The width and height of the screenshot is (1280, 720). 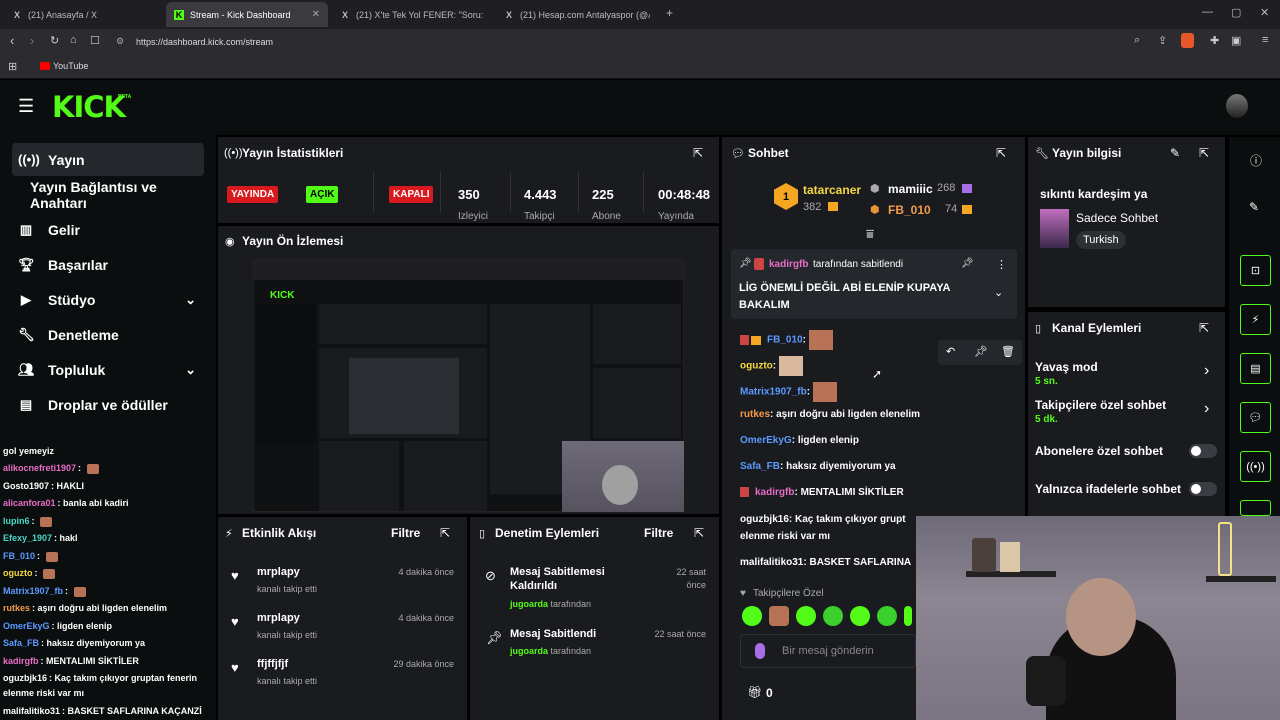 I want to click on close-icon: ✕, so click(x=316, y=14).